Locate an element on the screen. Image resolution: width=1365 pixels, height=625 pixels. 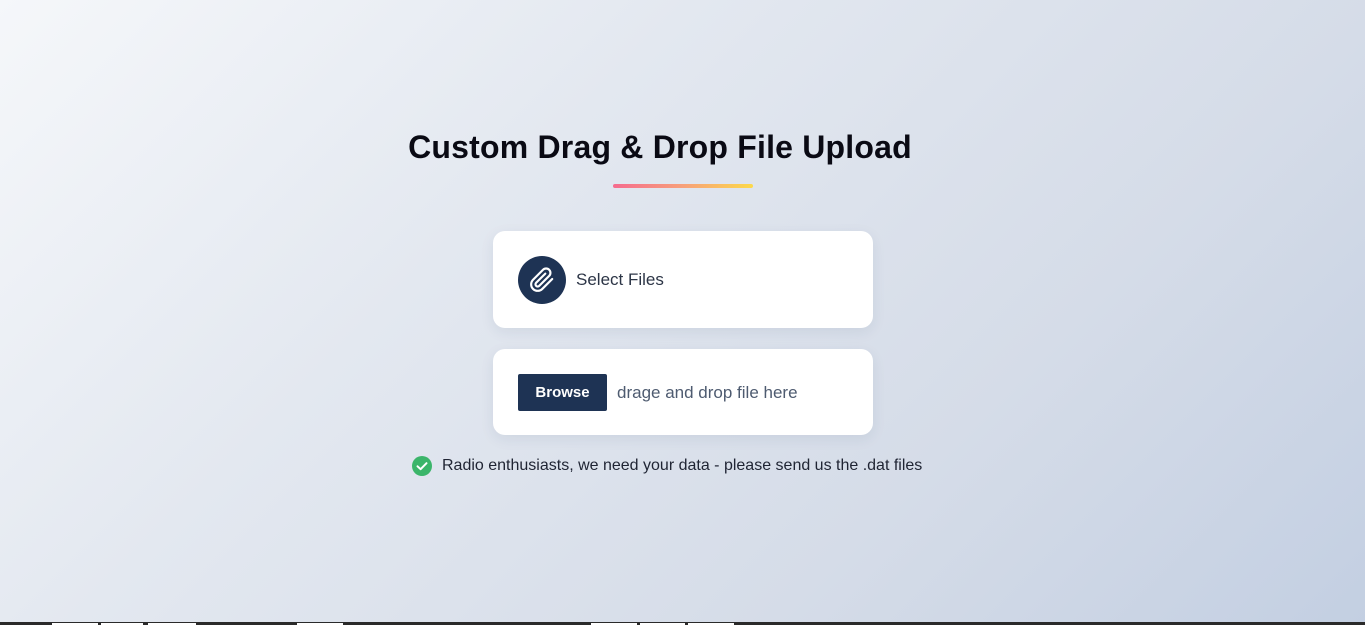
select-files-card: Select Files is located at coordinates (683, 279).